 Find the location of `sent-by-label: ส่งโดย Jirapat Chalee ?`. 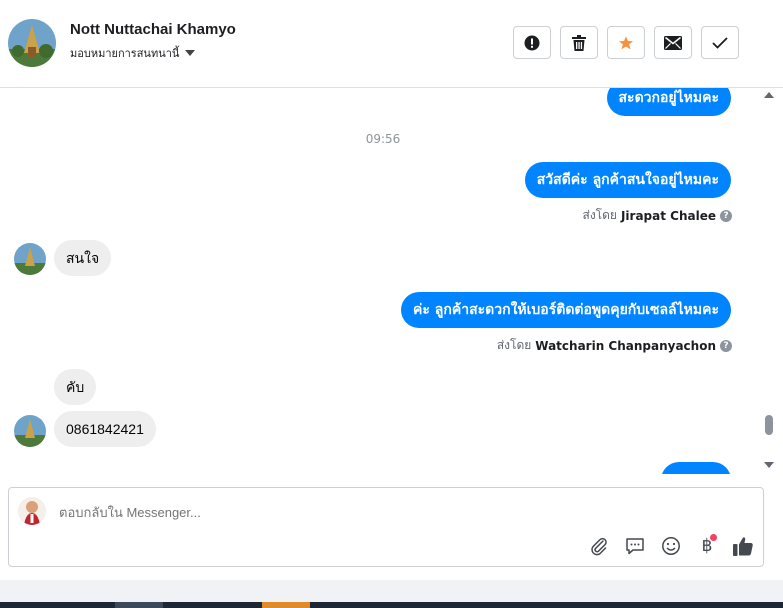

sent-by-label: ส่งโดย Jirapat Chalee ? is located at coordinates (657, 215).